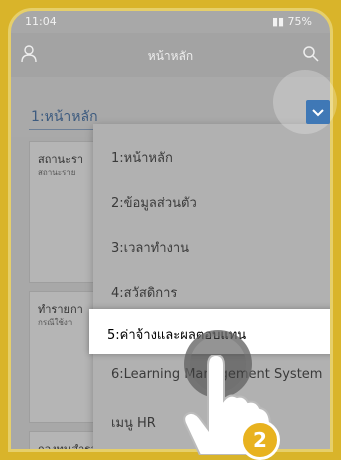  Describe the element at coordinates (260, 440) in the screenshot. I see `step-badge: 2` at that location.